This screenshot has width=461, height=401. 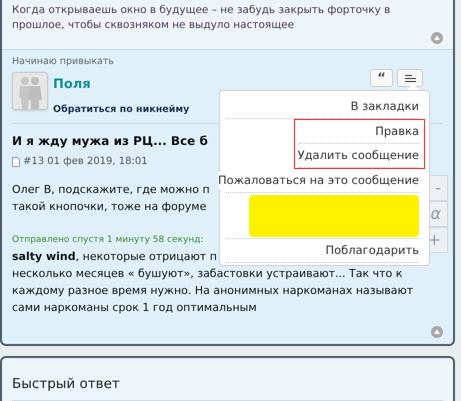 What do you see at coordinates (318, 181) in the screenshot?
I see `menu-item: Пожаловаться на это сообщение` at bounding box center [318, 181].